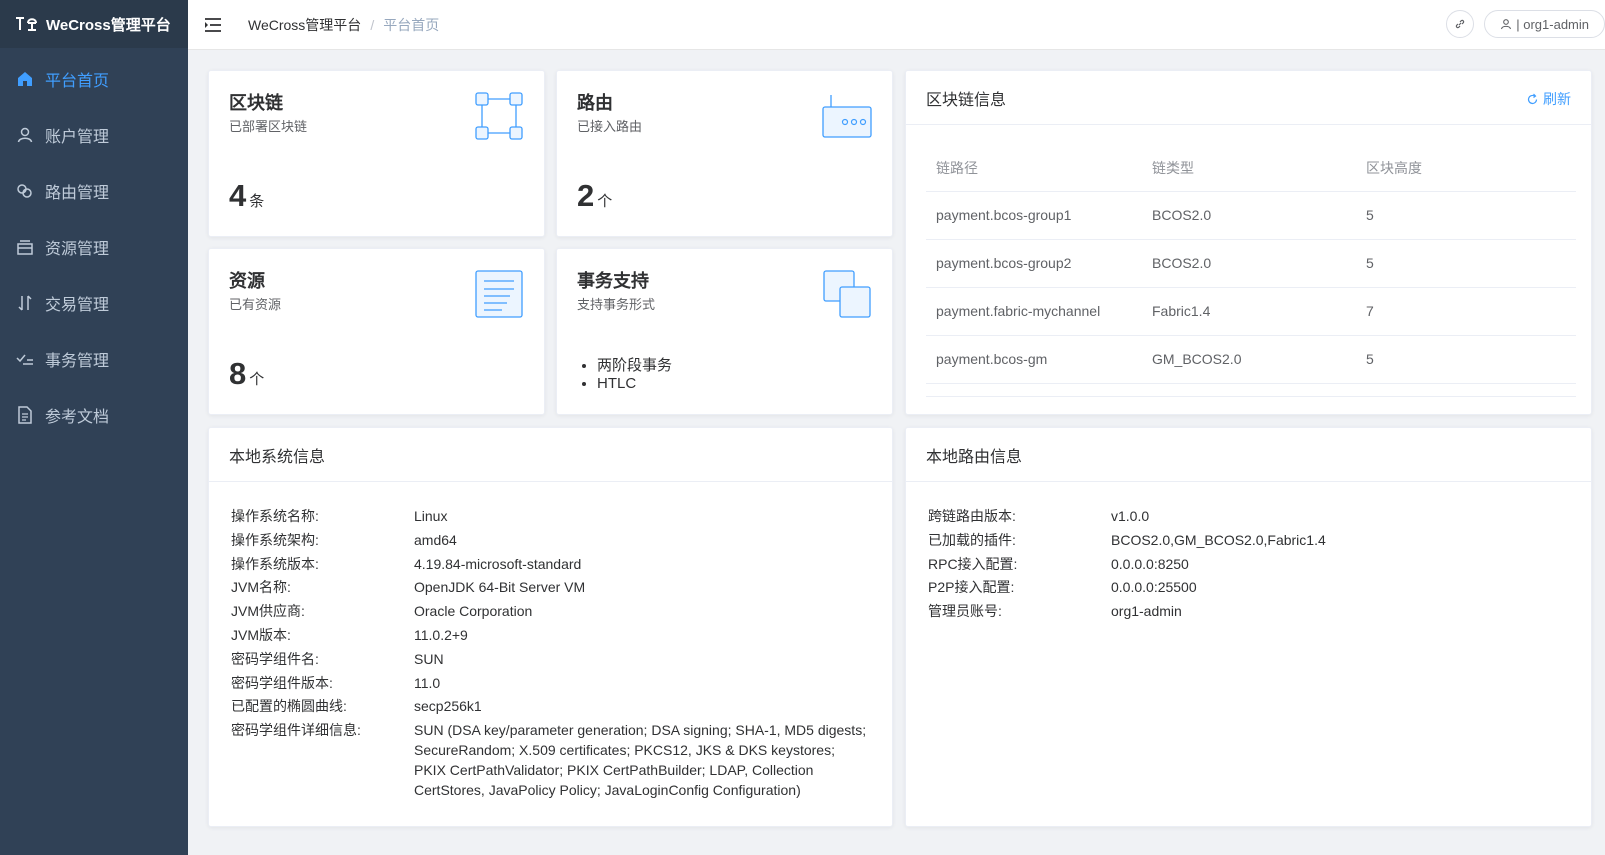 The width and height of the screenshot is (1605, 855). I want to click on router-icon, so click(847, 116).